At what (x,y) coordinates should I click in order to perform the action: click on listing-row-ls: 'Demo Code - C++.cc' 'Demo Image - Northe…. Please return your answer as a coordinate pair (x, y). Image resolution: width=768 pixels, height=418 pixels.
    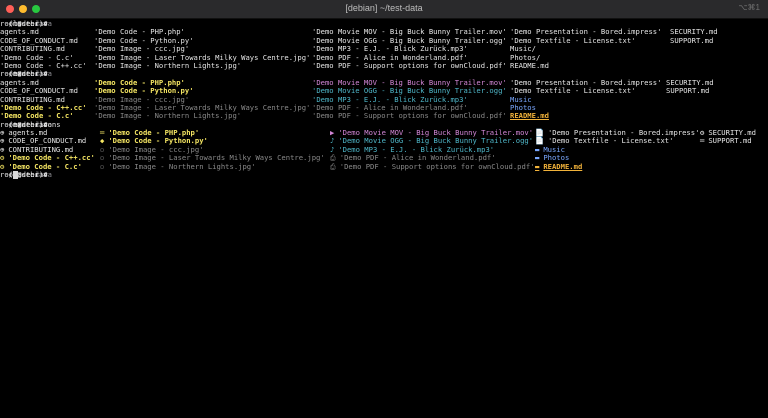
    Looking at the image, I should click on (384, 65).